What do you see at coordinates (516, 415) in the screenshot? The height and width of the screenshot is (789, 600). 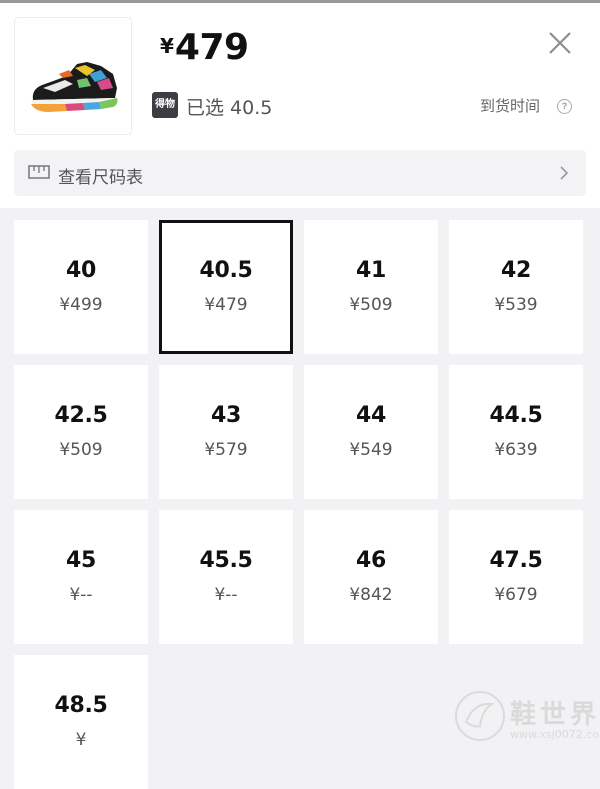 I see `size-label: 44.5` at bounding box center [516, 415].